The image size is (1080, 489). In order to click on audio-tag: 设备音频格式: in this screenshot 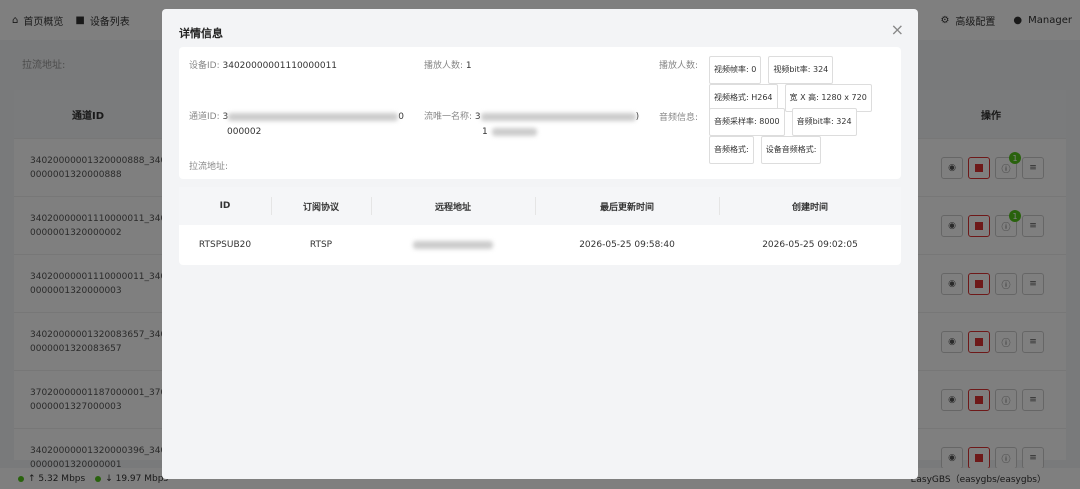, I will do `click(791, 150)`.